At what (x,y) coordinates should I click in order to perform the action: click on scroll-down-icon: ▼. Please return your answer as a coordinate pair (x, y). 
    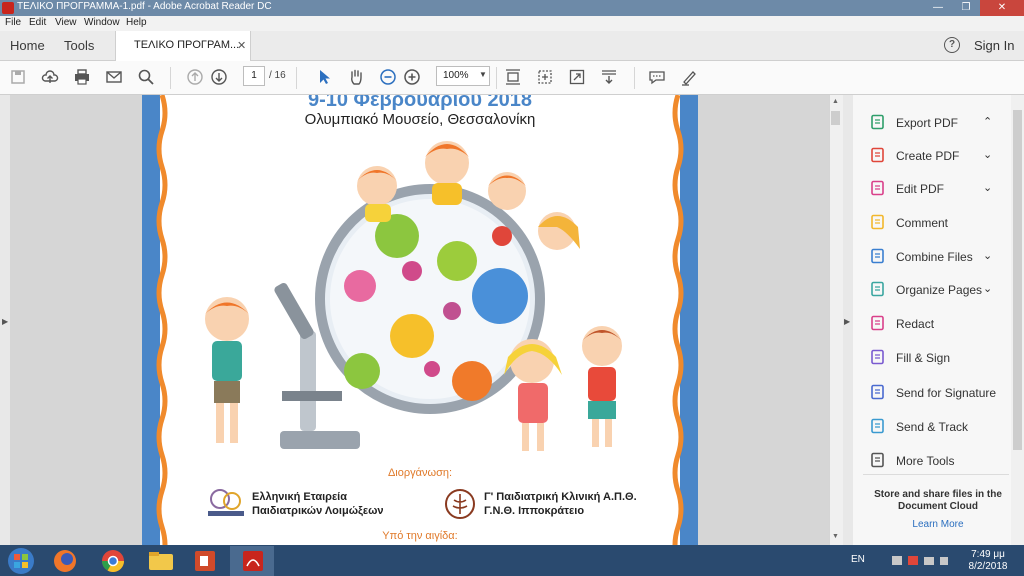
    Looking at the image, I should click on (835, 536).